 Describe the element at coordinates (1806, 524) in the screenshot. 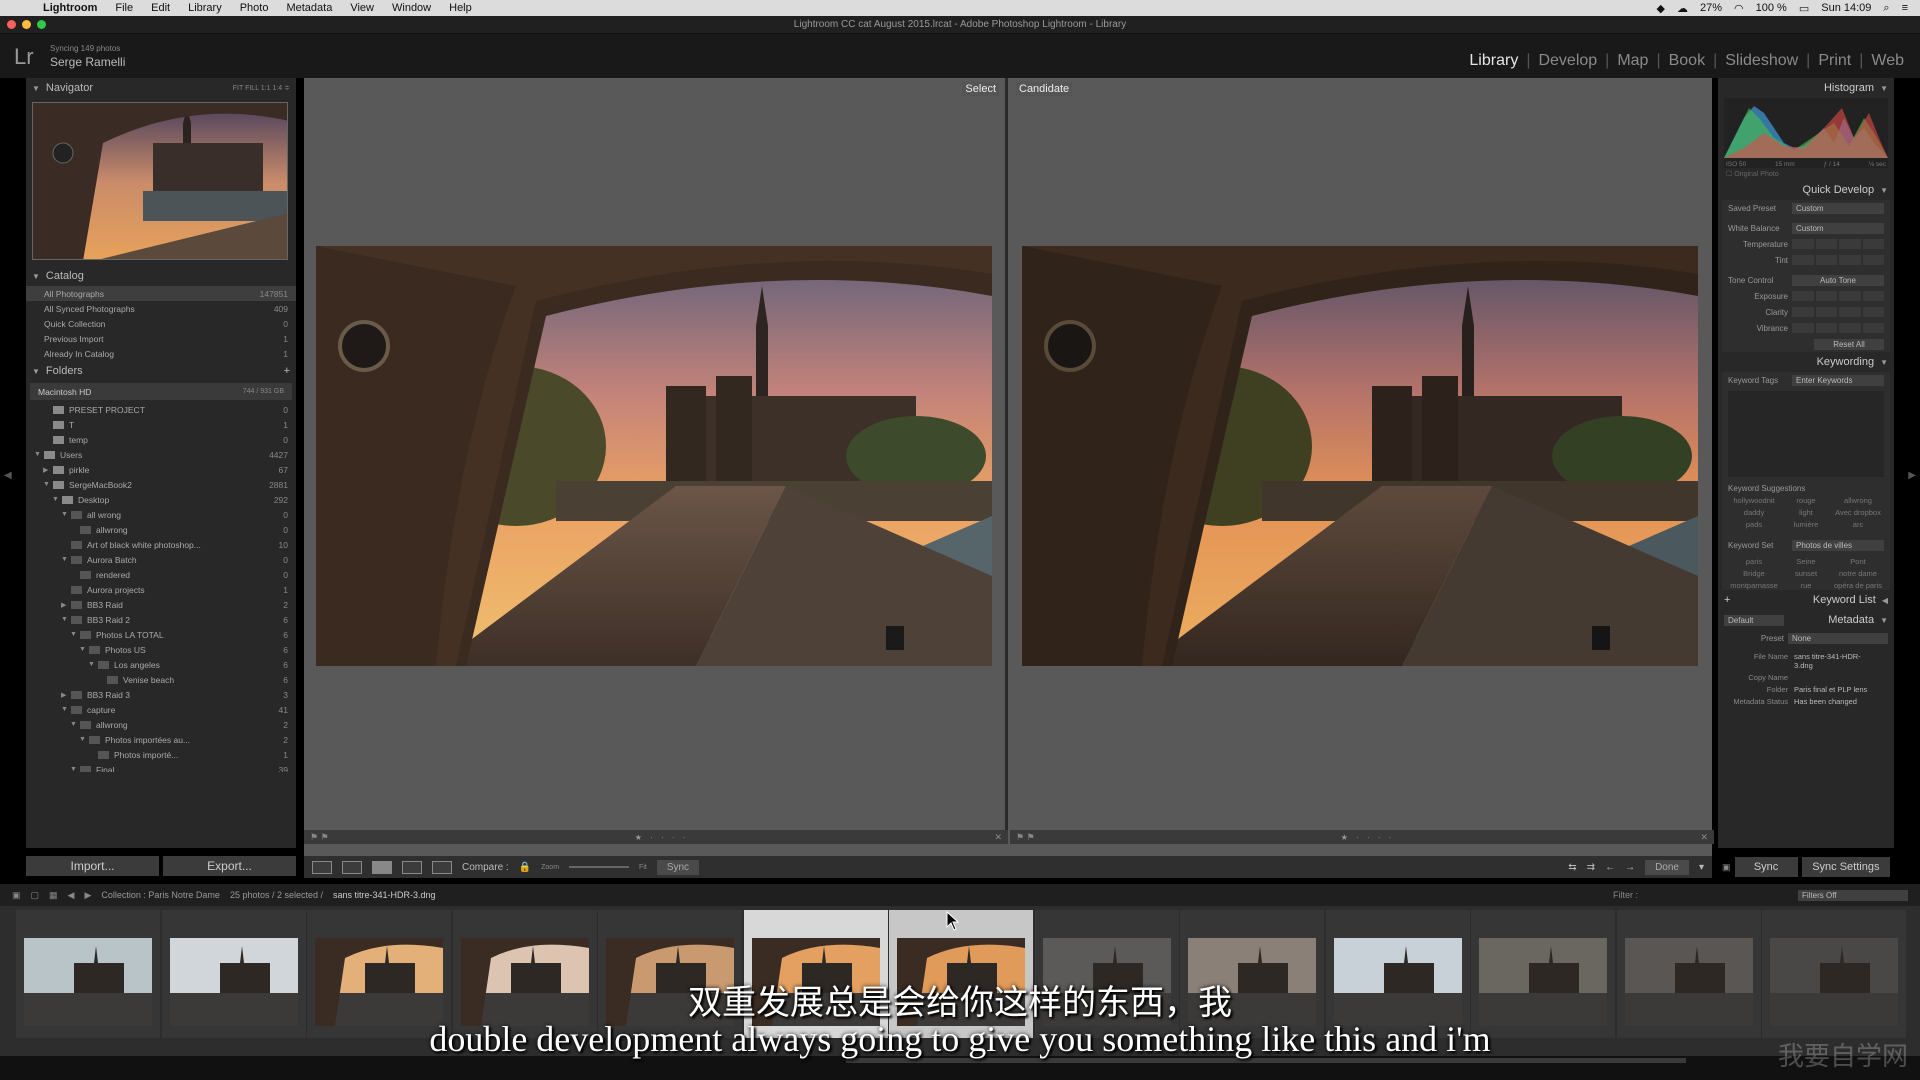

I see `keyword-suggestion: lumière` at that location.